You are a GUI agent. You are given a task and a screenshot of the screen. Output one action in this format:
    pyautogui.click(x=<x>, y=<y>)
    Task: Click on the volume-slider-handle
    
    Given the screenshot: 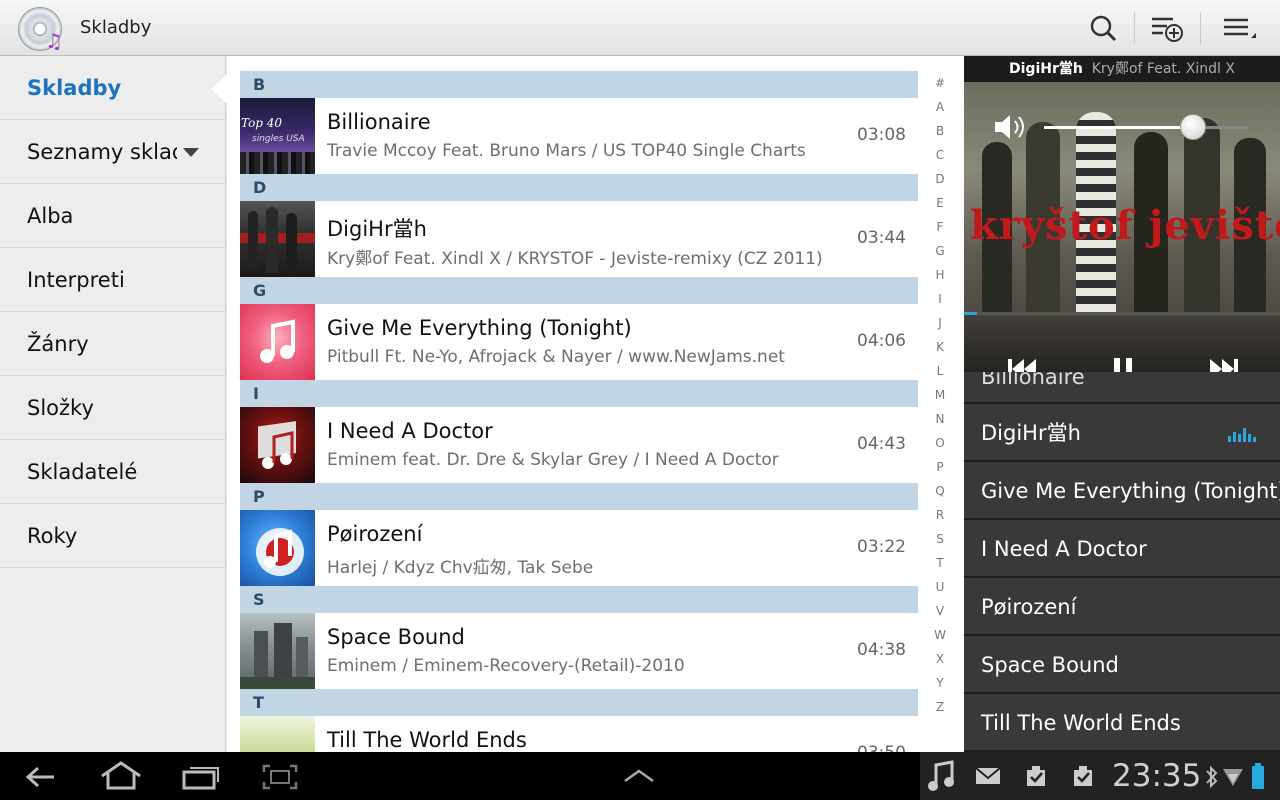 What is the action you would take?
    pyautogui.click(x=1192, y=127)
    